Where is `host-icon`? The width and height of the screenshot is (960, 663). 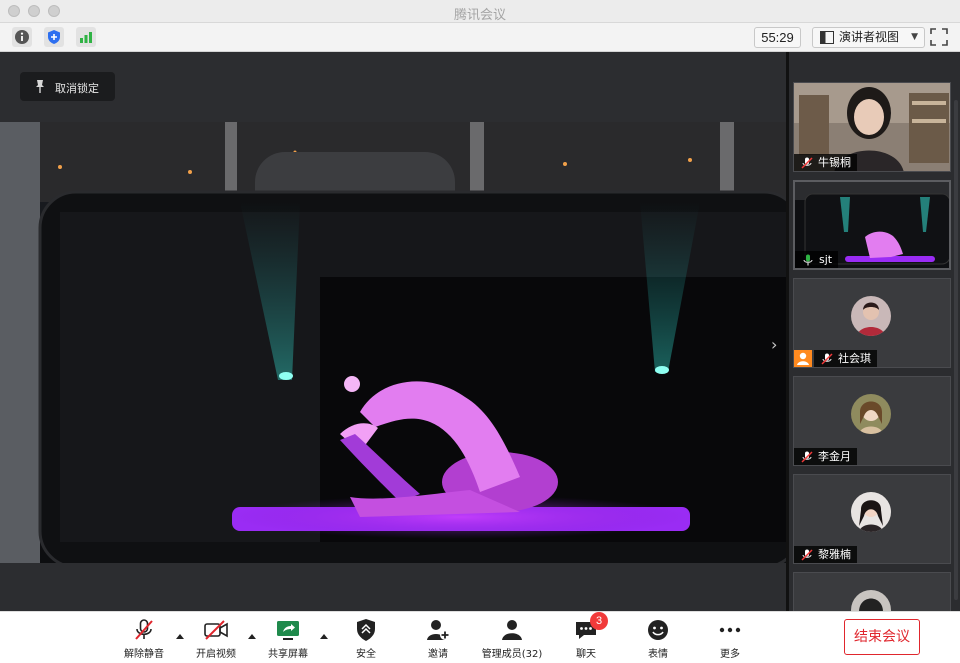 host-icon is located at coordinates (803, 358).